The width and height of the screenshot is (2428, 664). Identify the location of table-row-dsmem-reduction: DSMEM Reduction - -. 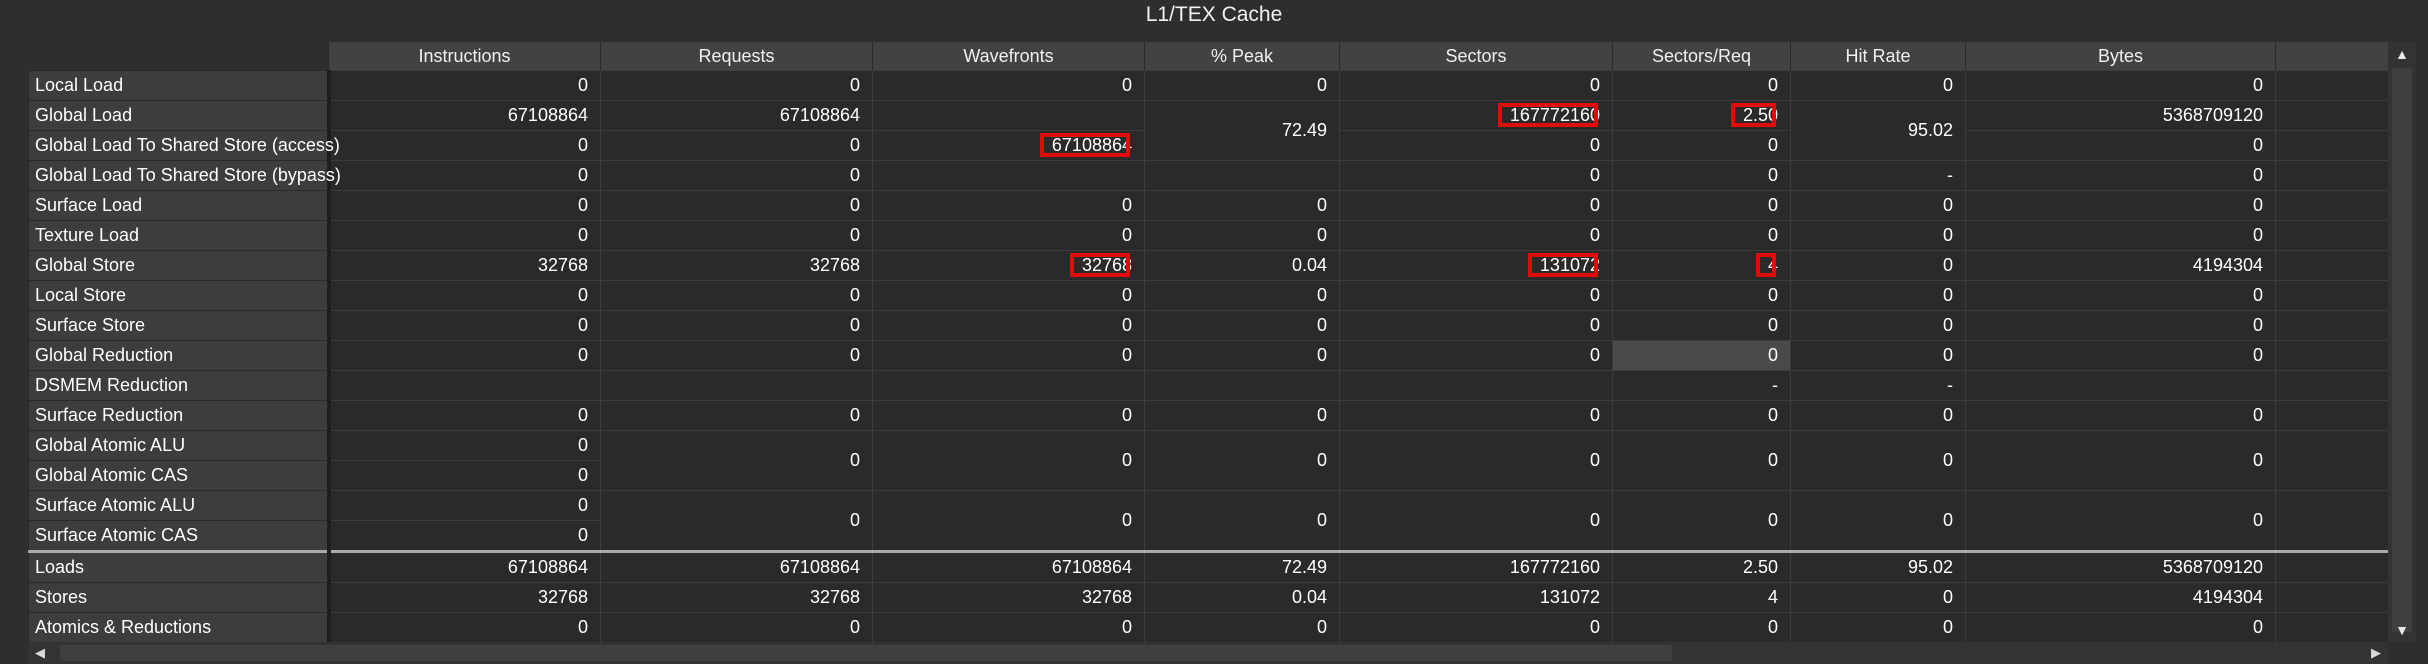
(1208, 385).